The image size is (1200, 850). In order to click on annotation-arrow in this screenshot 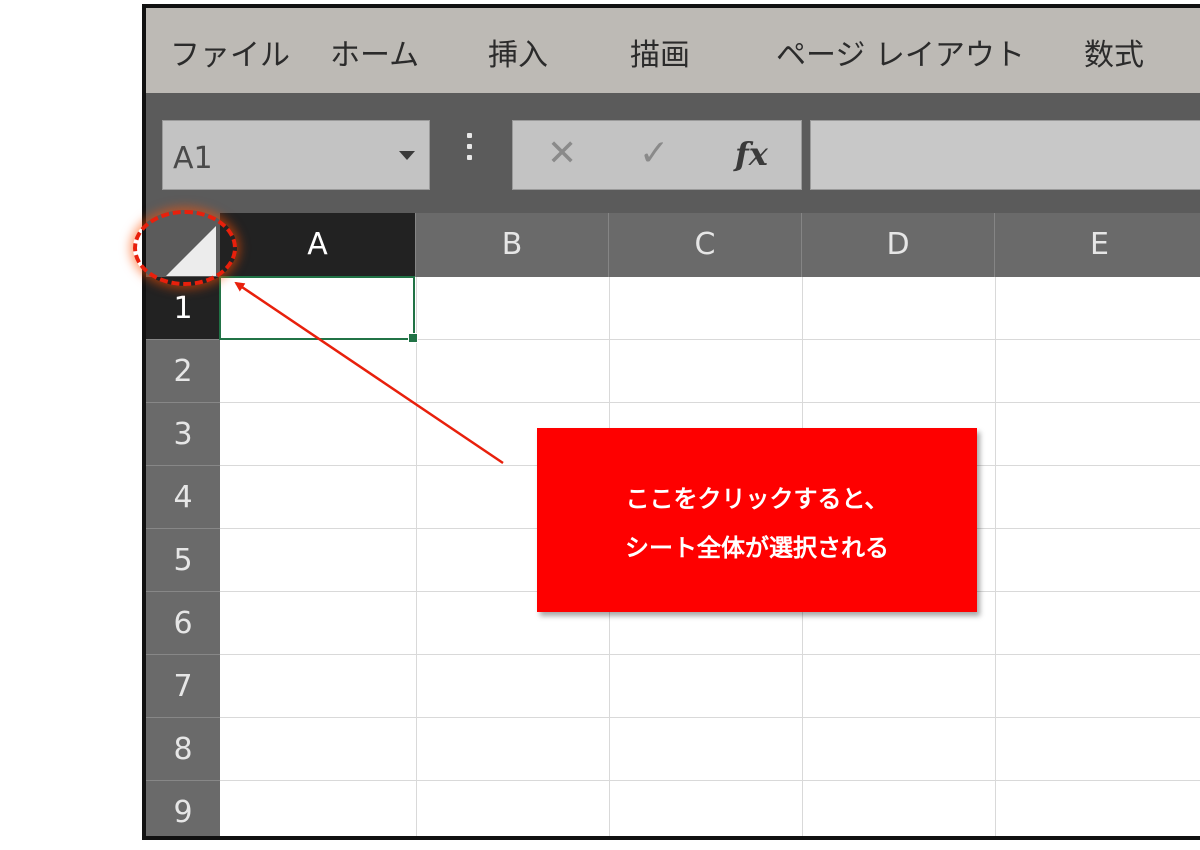, I will do `click(369, 373)`.